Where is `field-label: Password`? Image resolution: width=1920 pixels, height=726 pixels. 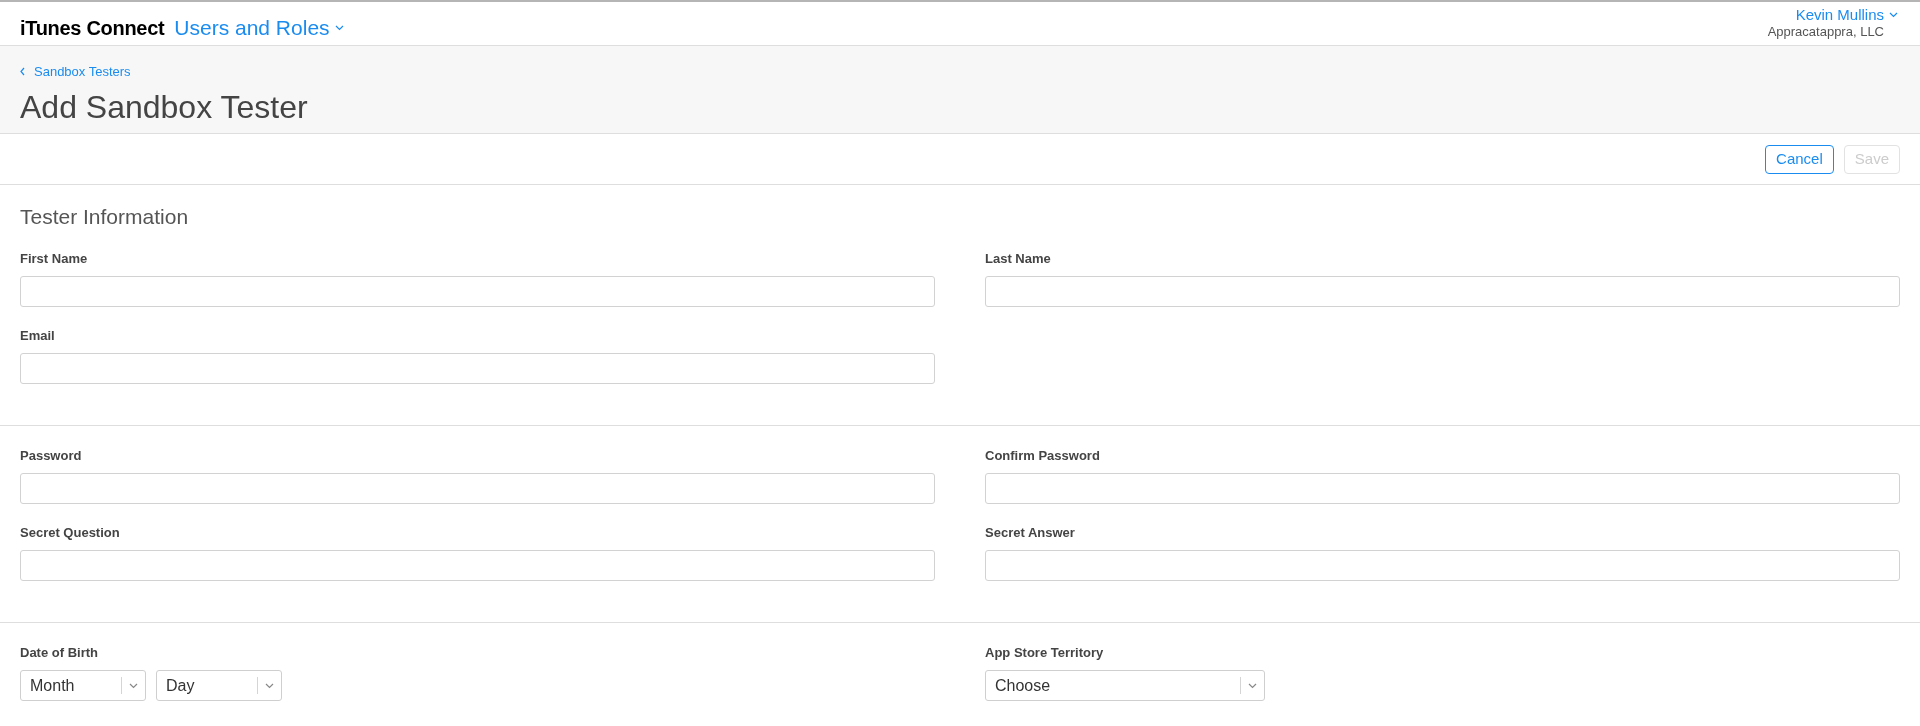 field-label: Password is located at coordinates (51, 456).